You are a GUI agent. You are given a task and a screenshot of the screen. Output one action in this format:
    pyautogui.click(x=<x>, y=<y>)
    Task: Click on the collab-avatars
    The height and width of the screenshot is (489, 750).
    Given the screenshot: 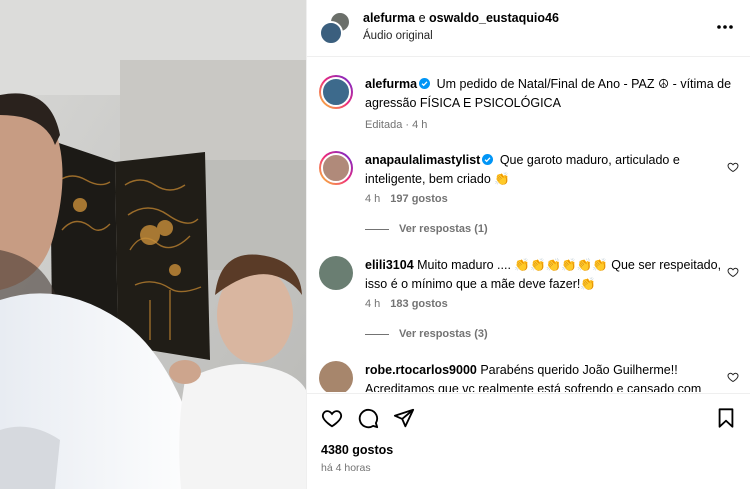 What is the action you would take?
    pyautogui.click(x=336, y=28)
    